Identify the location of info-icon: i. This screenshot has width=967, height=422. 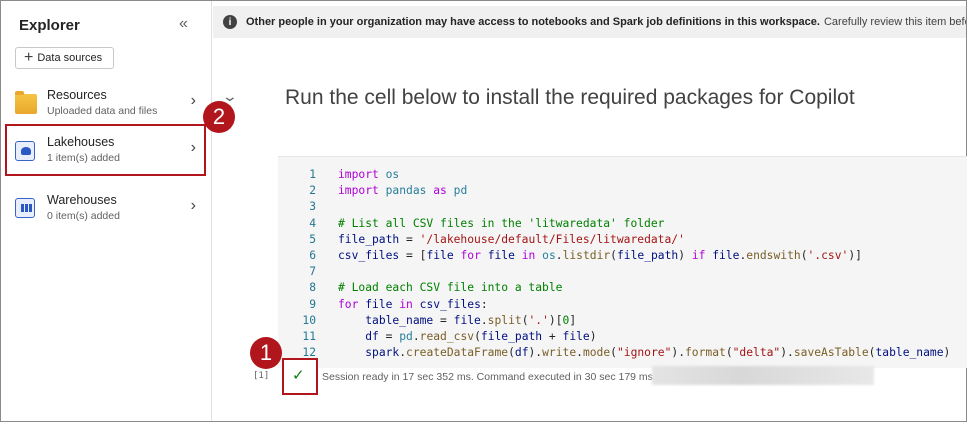
(230, 22).